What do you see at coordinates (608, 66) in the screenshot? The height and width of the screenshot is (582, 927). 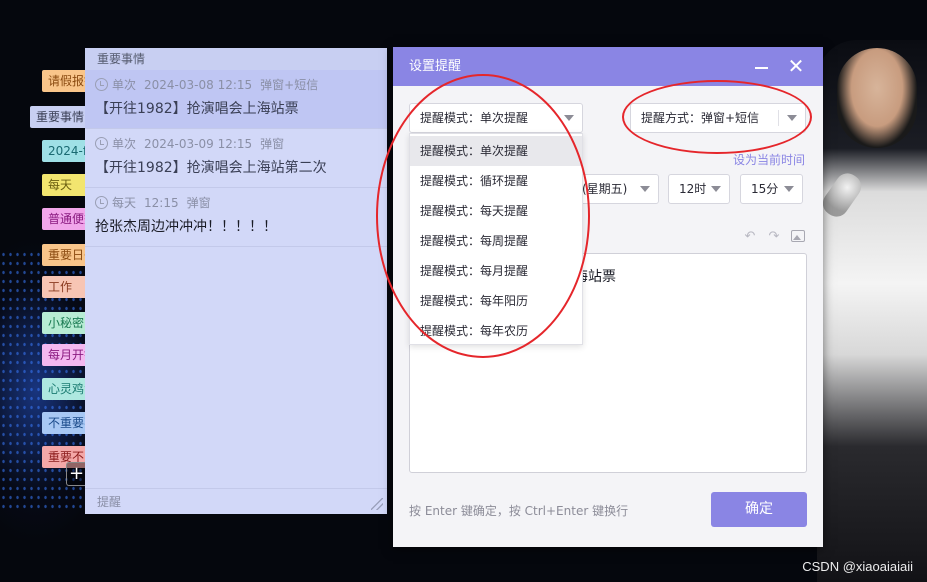 I see `dialog-title-bar: 设置提醒 ✕` at bounding box center [608, 66].